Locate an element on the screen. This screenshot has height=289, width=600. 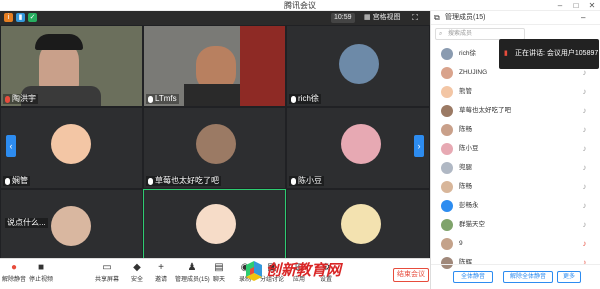
prev-page-arrow: ‹ is located at coordinates (11, 146).